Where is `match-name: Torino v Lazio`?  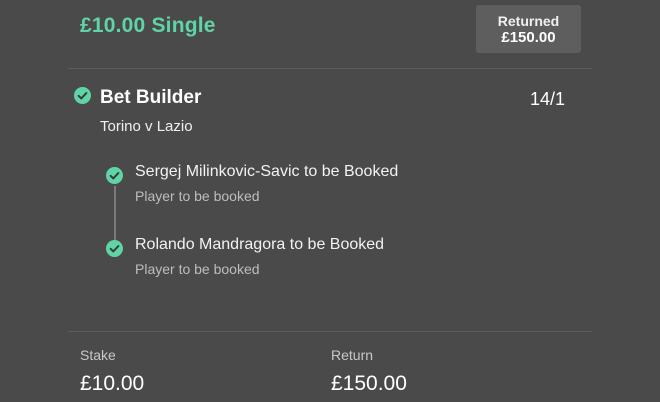
match-name: Torino v Lazio is located at coordinates (146, 126).